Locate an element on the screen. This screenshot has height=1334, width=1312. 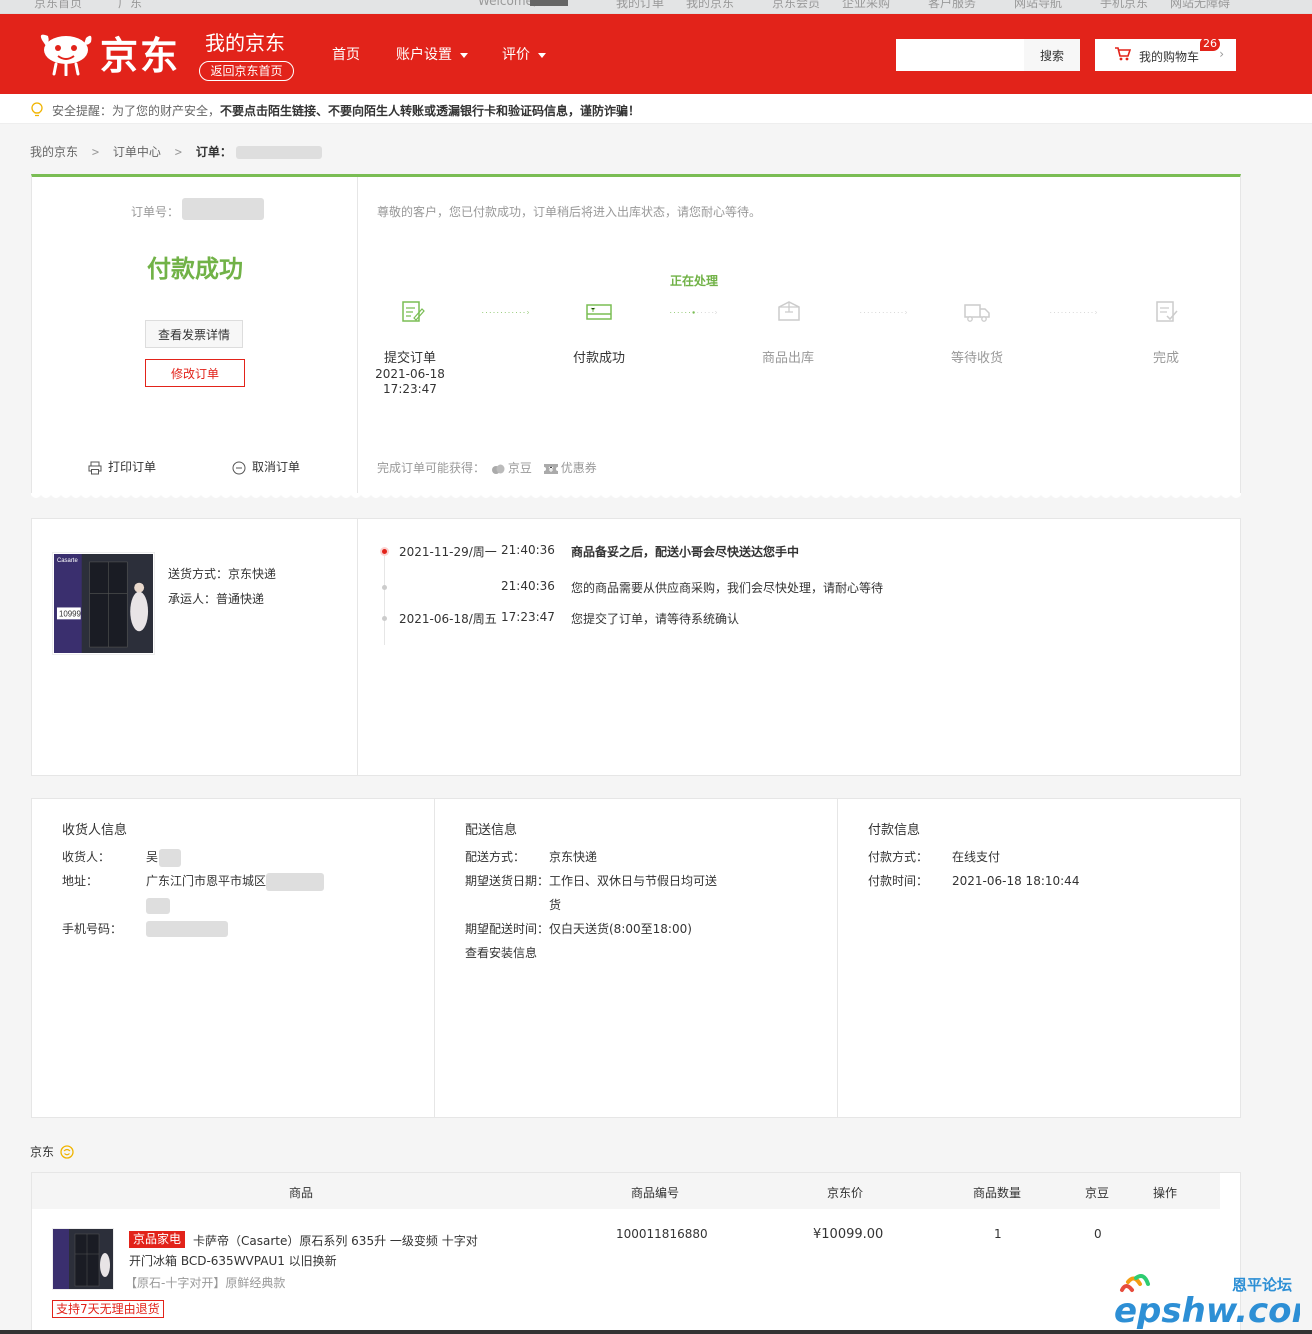
goods-thumbnail is located at coordinates (83, 1259).